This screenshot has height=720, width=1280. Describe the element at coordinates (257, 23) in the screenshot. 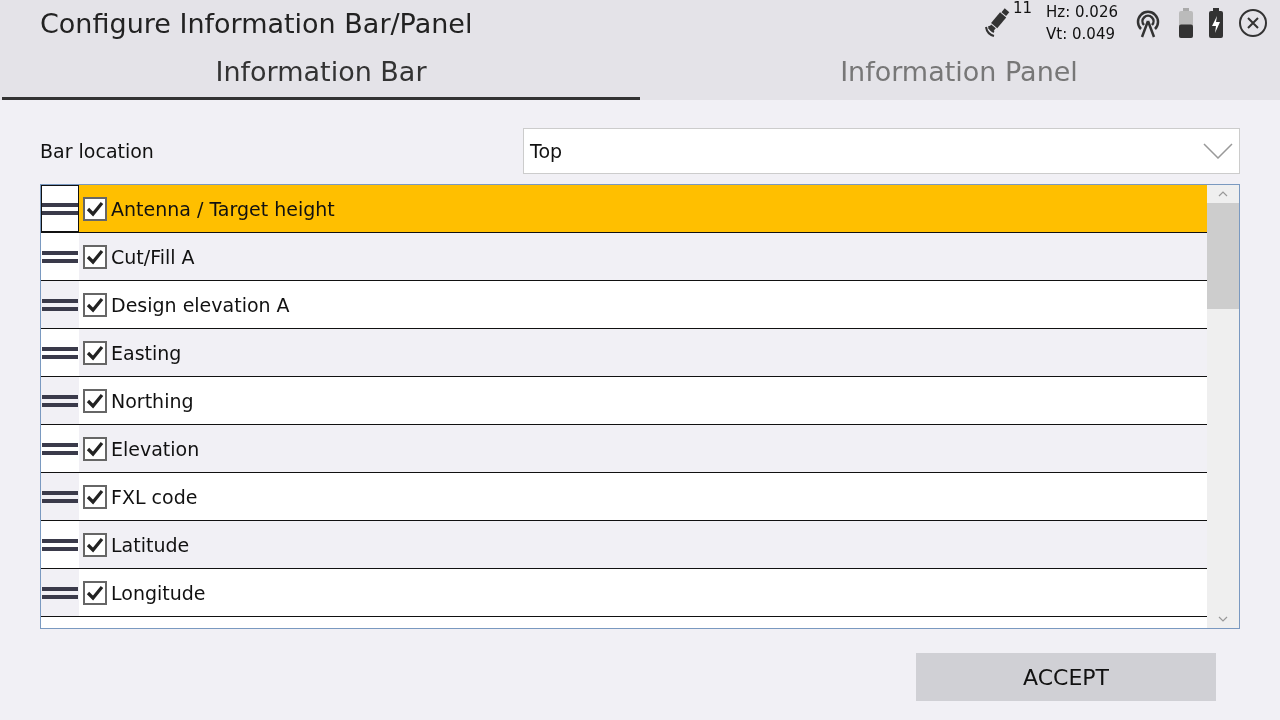

I see `window-title: Configure Information Bar/Panel` at that location.